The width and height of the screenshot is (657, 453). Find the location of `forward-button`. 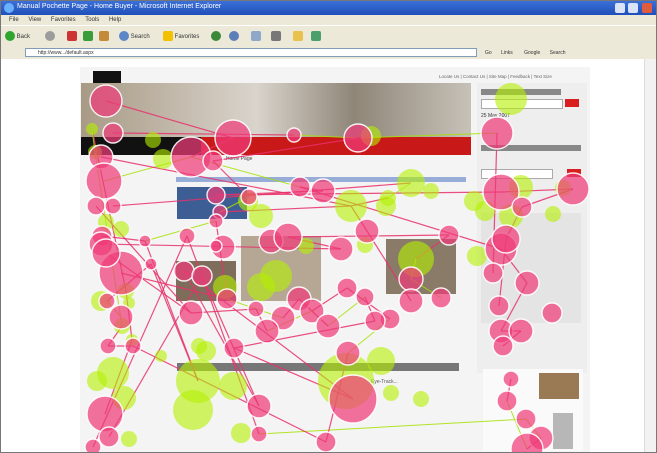

forward-button is located at coordinates (50, 37).